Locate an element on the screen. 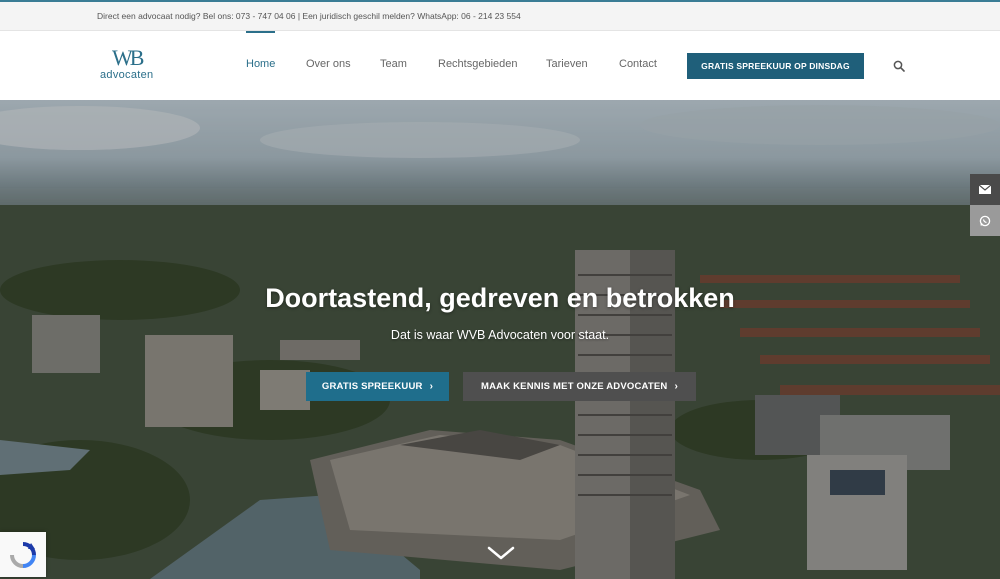 Image resolution: width=1000 pixels, height=579 pixels. nav-active-indicator is located at coordinates (260, 32).